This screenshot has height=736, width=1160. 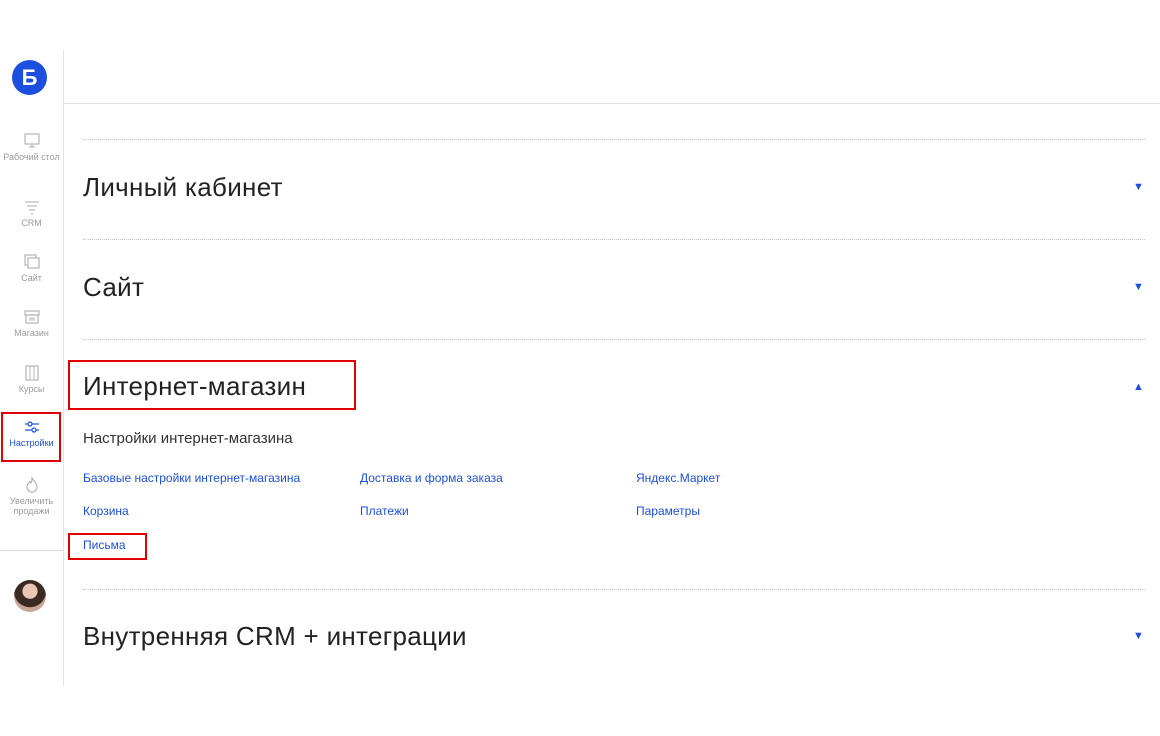 What do you see at coordinates (107, 546) in the screenshot?
I see `highlight-letters` at bounding box center [107, 546].